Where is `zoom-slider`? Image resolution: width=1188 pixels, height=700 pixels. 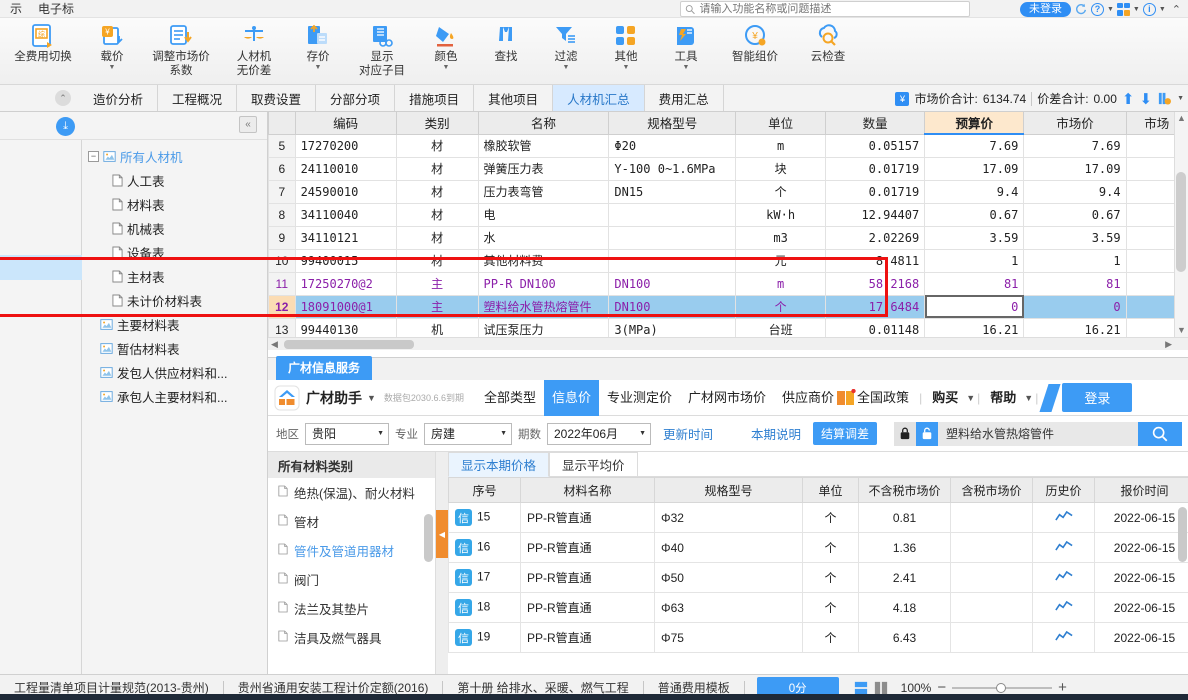
zoom-slider is located at coordinates (1002, 687).